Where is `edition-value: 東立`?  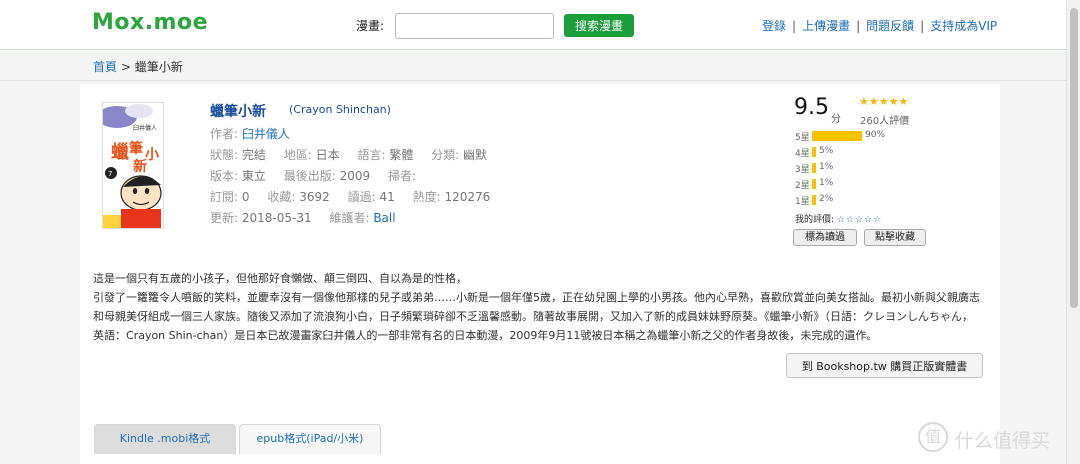
edition-value: 東立 is located at coordinates (253, 176).